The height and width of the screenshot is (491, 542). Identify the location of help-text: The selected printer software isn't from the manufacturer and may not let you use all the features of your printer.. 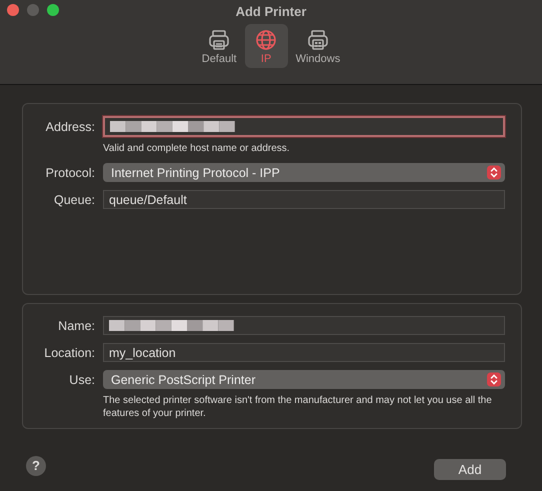
(298, 407).